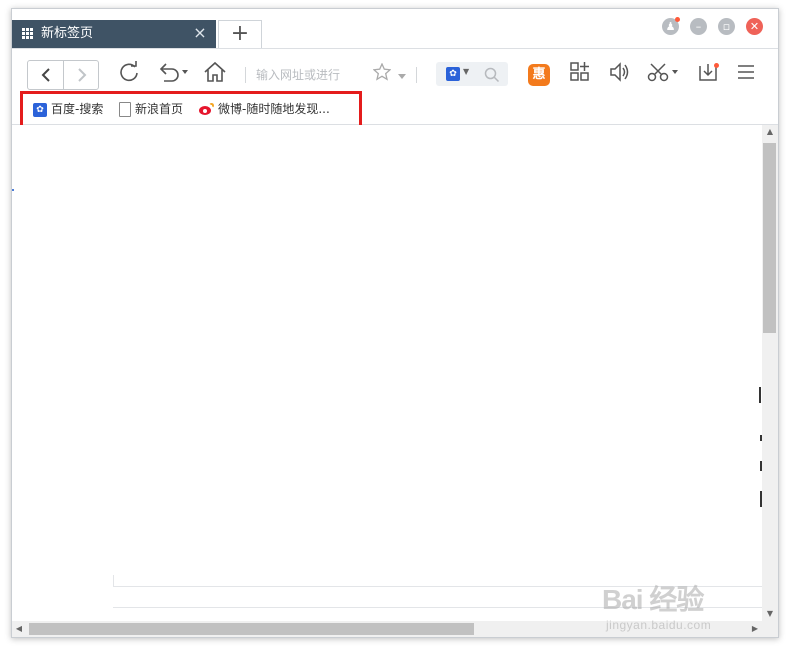  What do you see at coordinates (453, 74) in the screenshot?
I see `baidu-paw-icon: ✿` at bounding box center [453, 74].